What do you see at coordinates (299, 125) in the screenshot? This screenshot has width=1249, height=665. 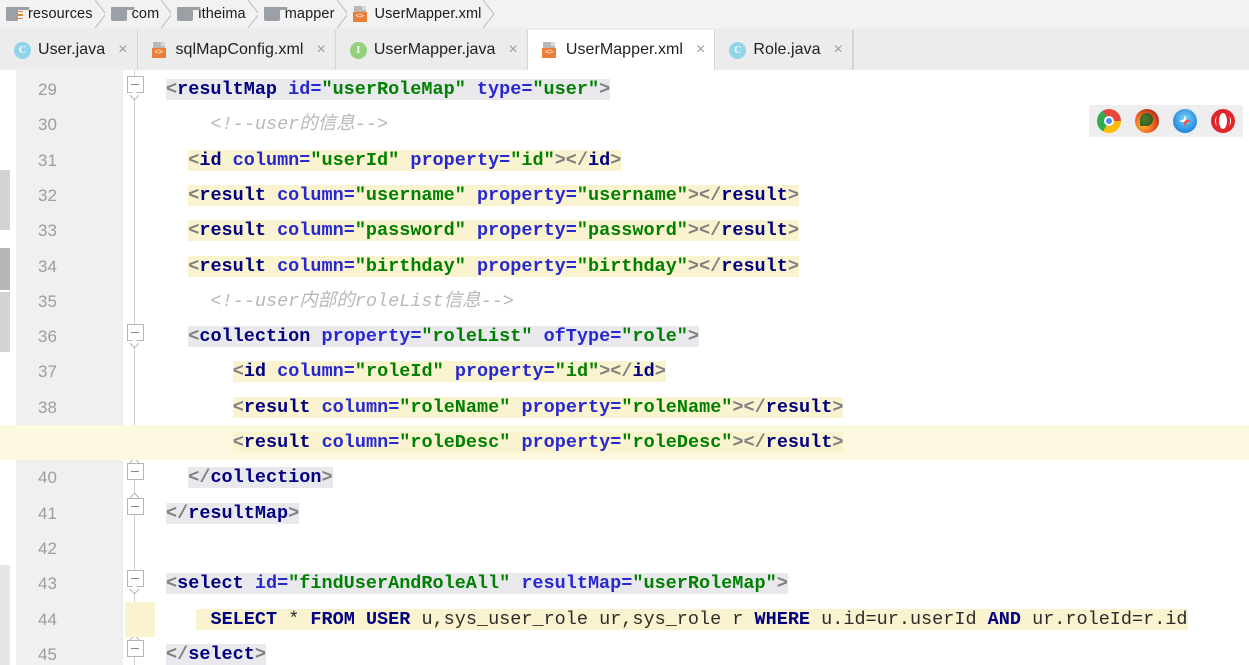 I see `code-token-cmt: <!--user的信息-->` at bounding box center [299, 125].